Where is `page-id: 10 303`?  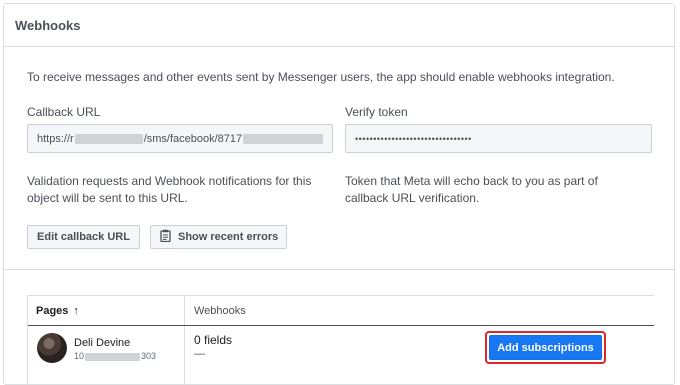
page-id: 10 303 is located at coordinates (115, 356).